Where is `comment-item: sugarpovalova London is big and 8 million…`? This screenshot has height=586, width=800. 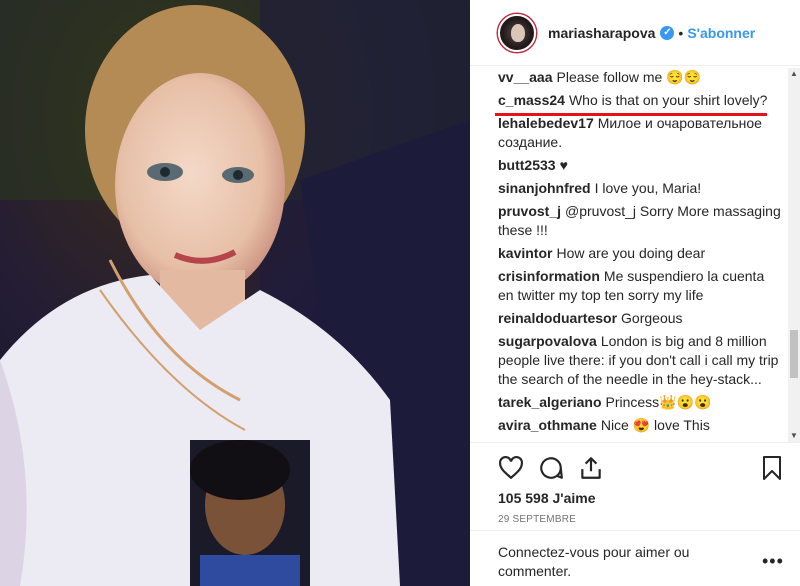
comment-item: sugarpovalova London is big and 8 million… is located at coordinates (640, 360).